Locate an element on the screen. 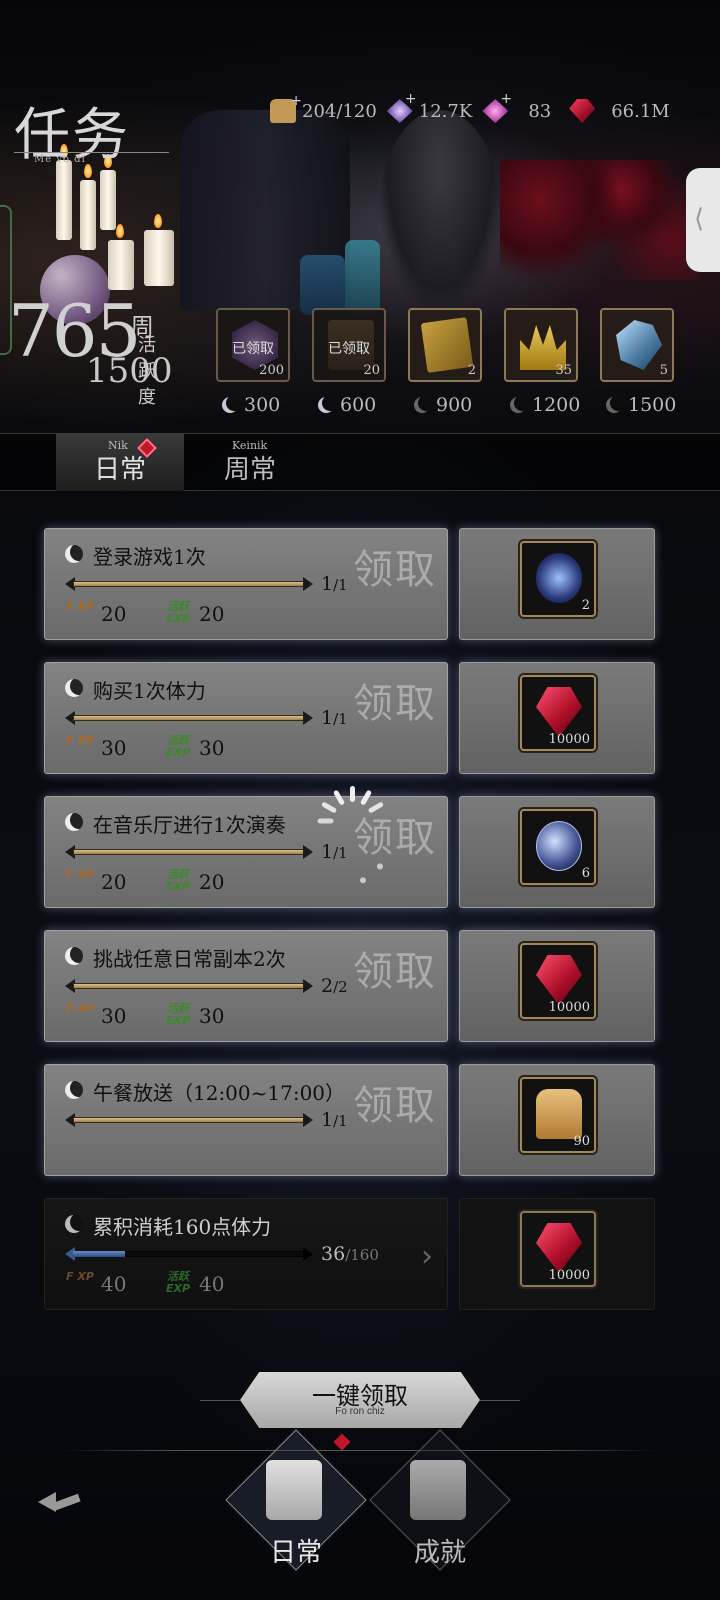  milestone-600: 已领取 20 600 is located at coordinates (349, 362).